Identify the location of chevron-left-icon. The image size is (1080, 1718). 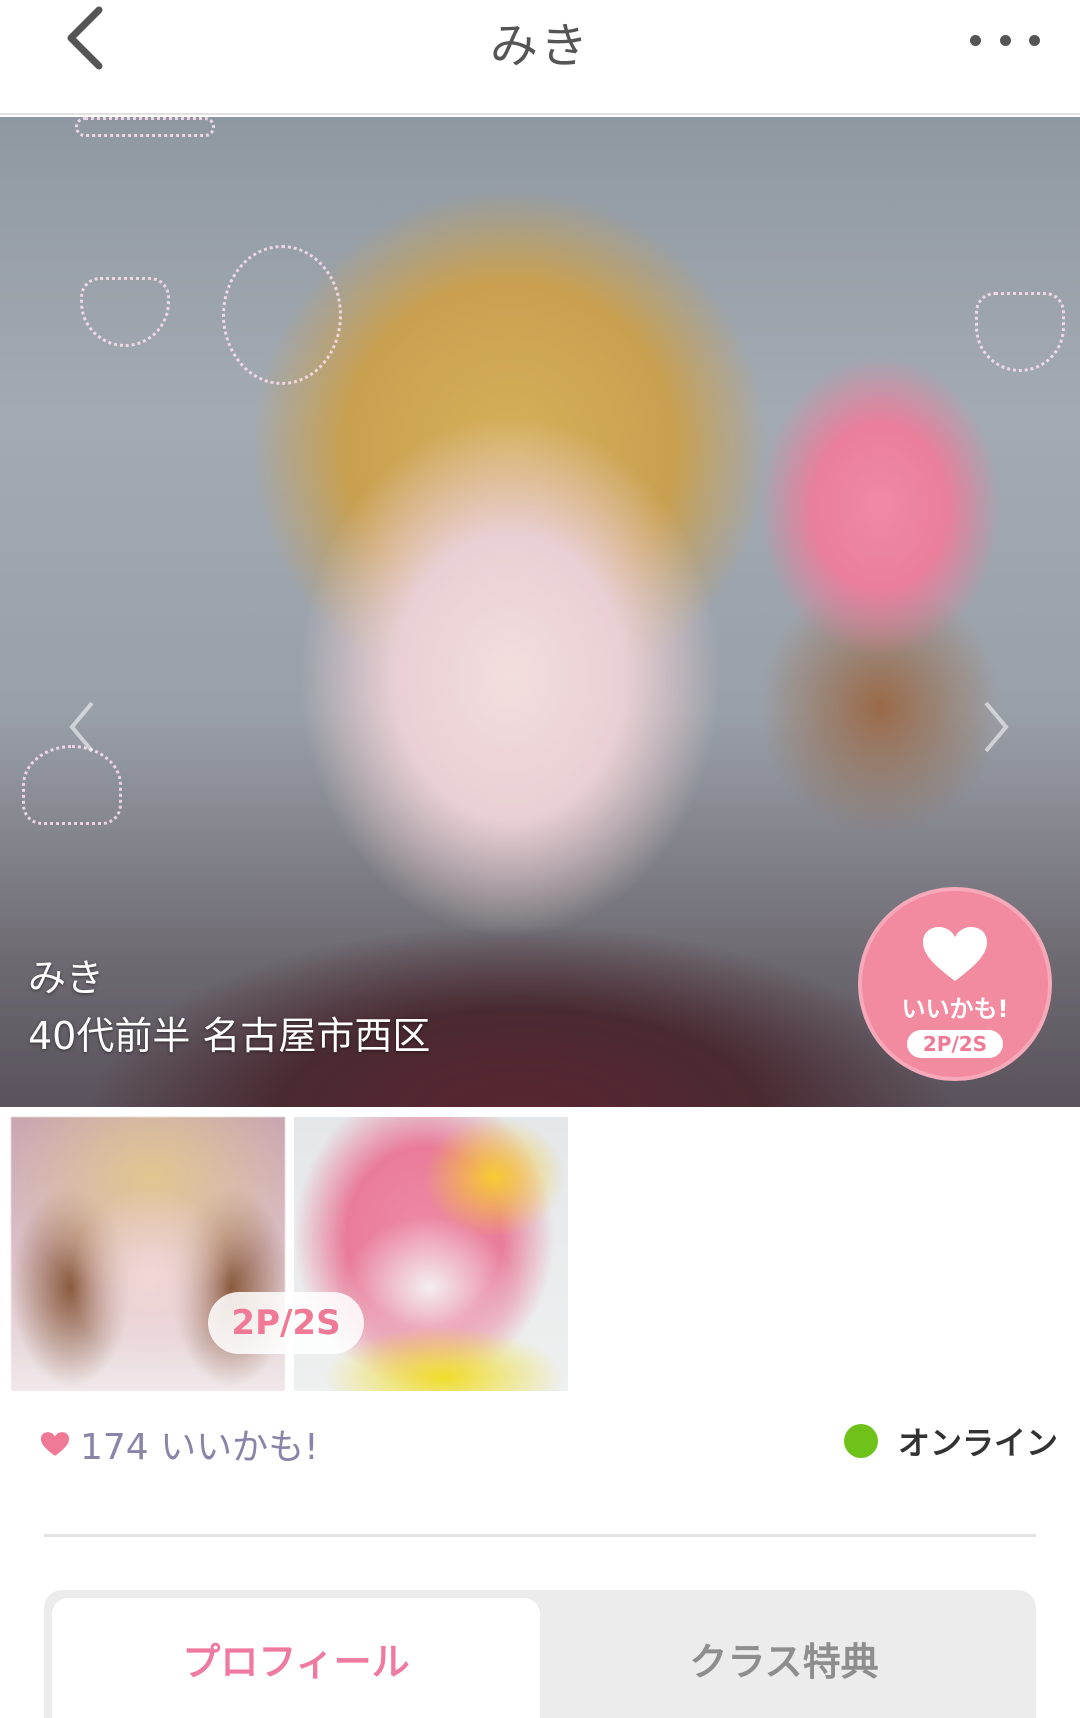
(81, 727).